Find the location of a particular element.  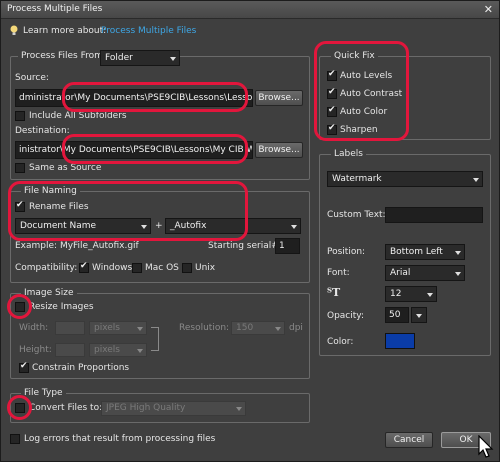

resolution-label: Resolution: is located at coordinates (204, 328).